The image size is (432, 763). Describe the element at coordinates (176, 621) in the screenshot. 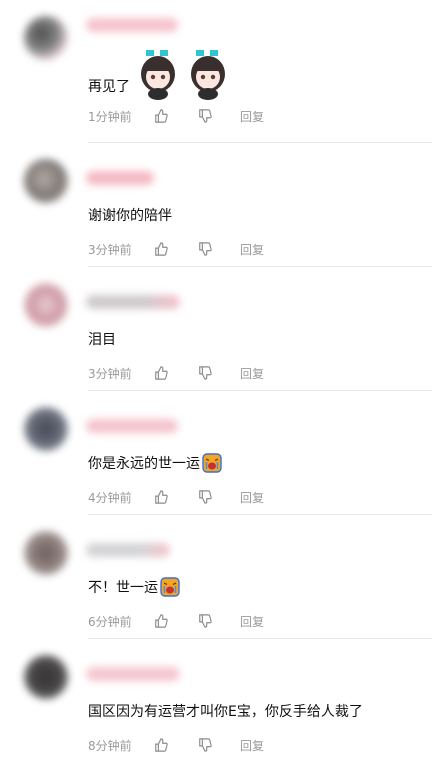

I see `comment-meta: 6分钟前 回复` at that location.